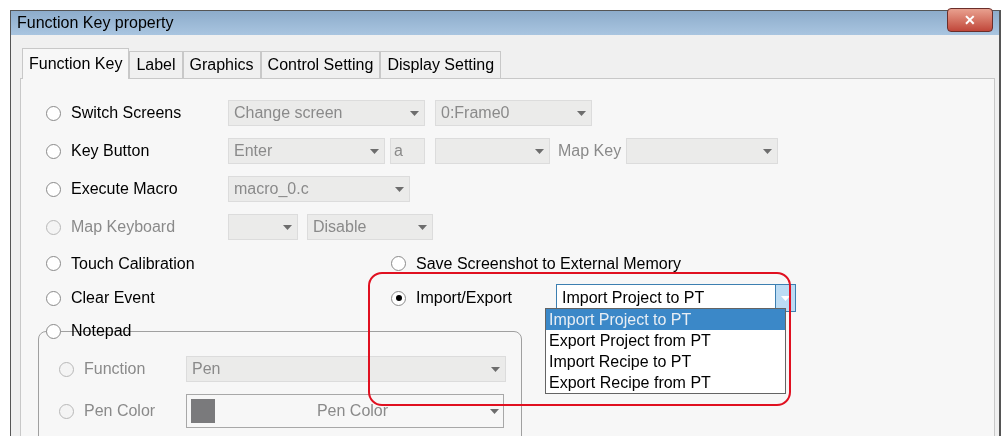  I want to click on option-label: Touch Calibration, so click(133, 263).